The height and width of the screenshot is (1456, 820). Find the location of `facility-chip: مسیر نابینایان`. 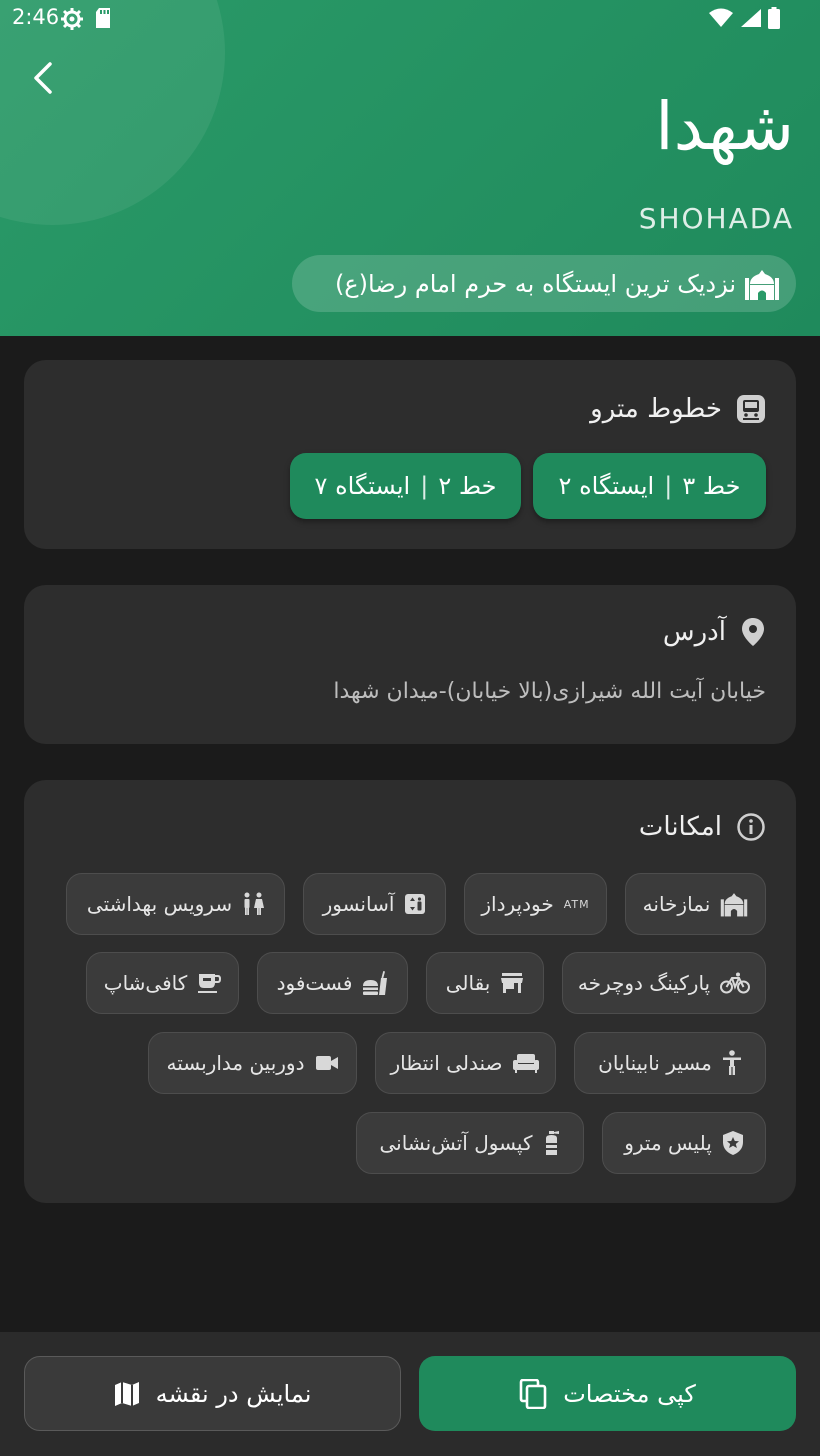

facility-chip: مسیر نابینایان is located at coordinates (670, 1063).